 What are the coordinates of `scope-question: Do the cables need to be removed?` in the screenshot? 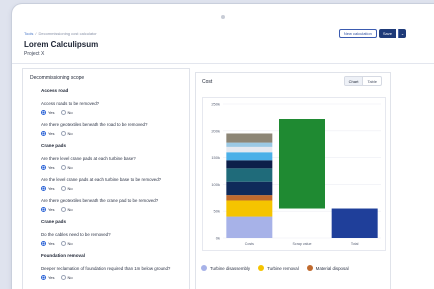 It's located at (76, 234).